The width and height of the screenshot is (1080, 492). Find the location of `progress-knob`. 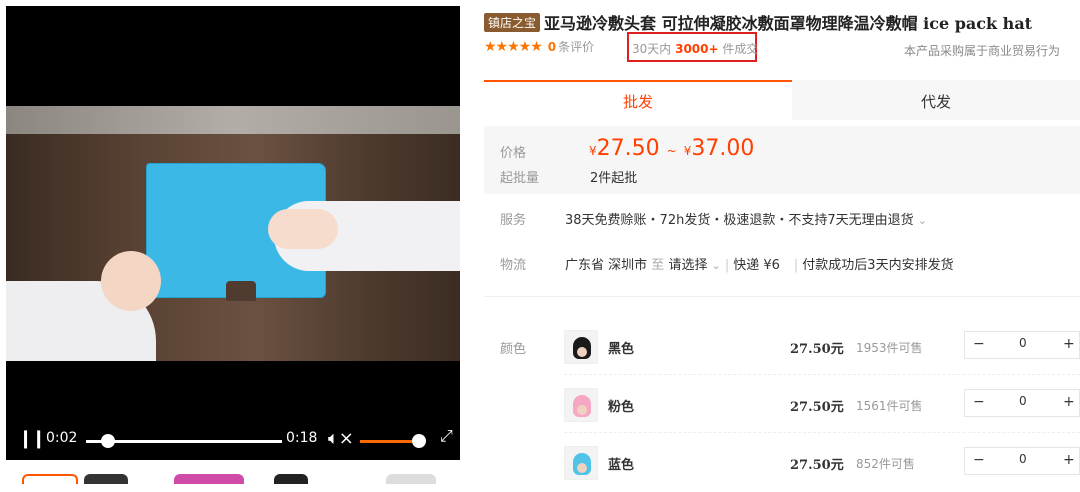

progress-knob is located at coordinates (107, 441).